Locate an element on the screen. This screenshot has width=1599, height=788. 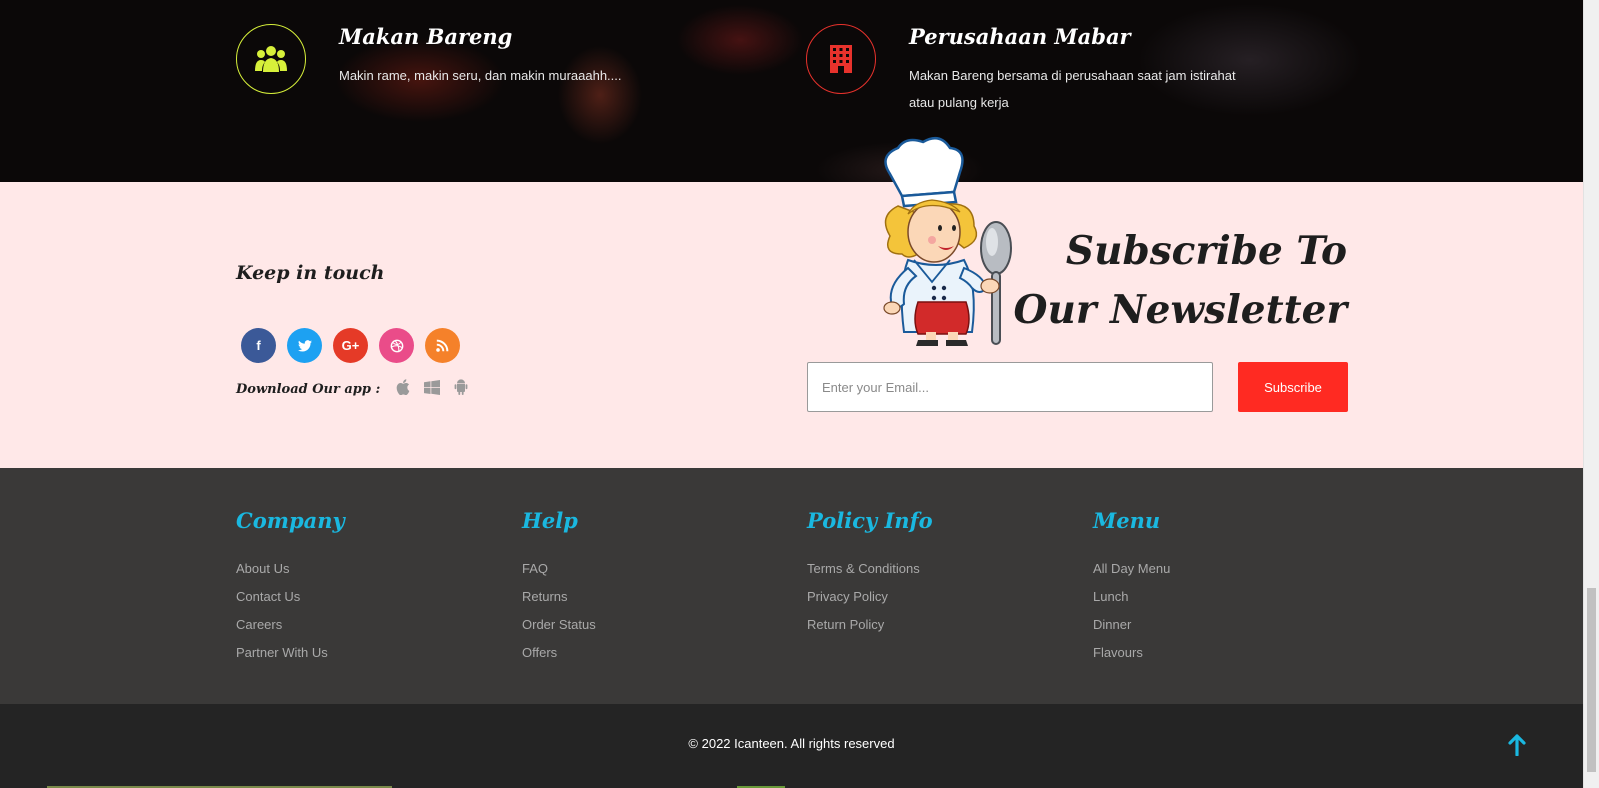
footer-column-heading: Help is located at coordinates (550, 520).